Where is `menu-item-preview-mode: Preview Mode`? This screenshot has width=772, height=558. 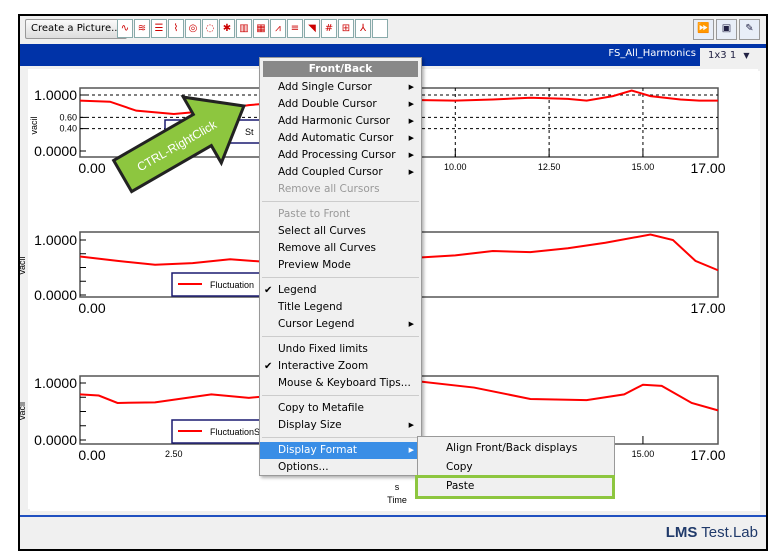
menu-item-preview-mode: Preview Mode is located at coordinates (340, 265).